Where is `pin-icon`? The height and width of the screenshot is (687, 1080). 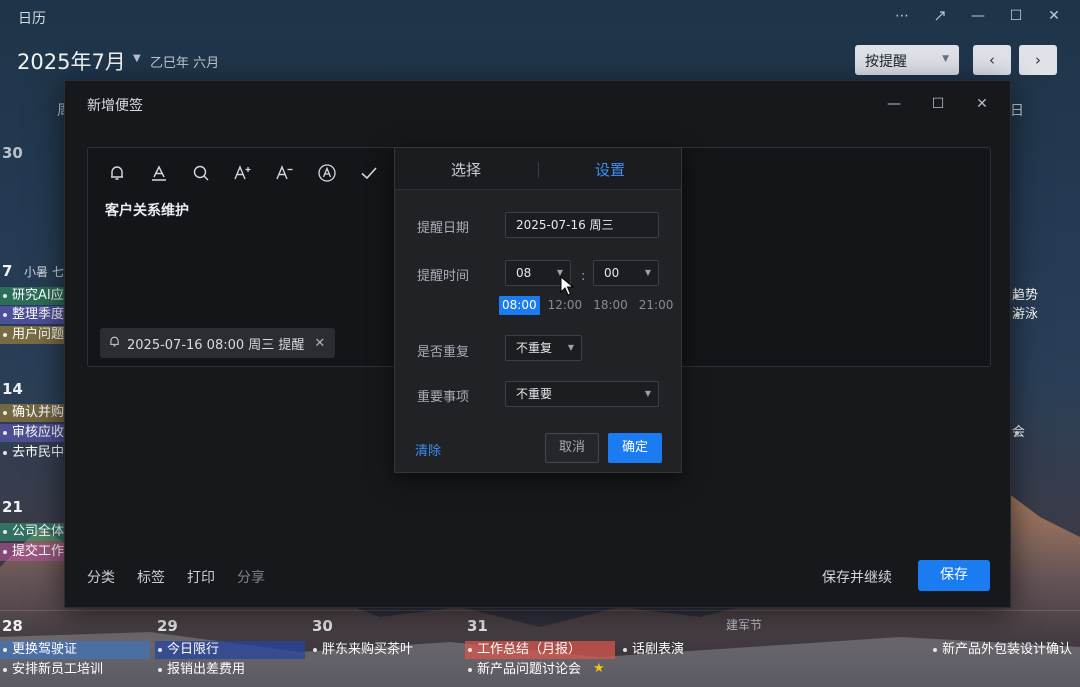
pin-icon is located at coordinates (940, 16).